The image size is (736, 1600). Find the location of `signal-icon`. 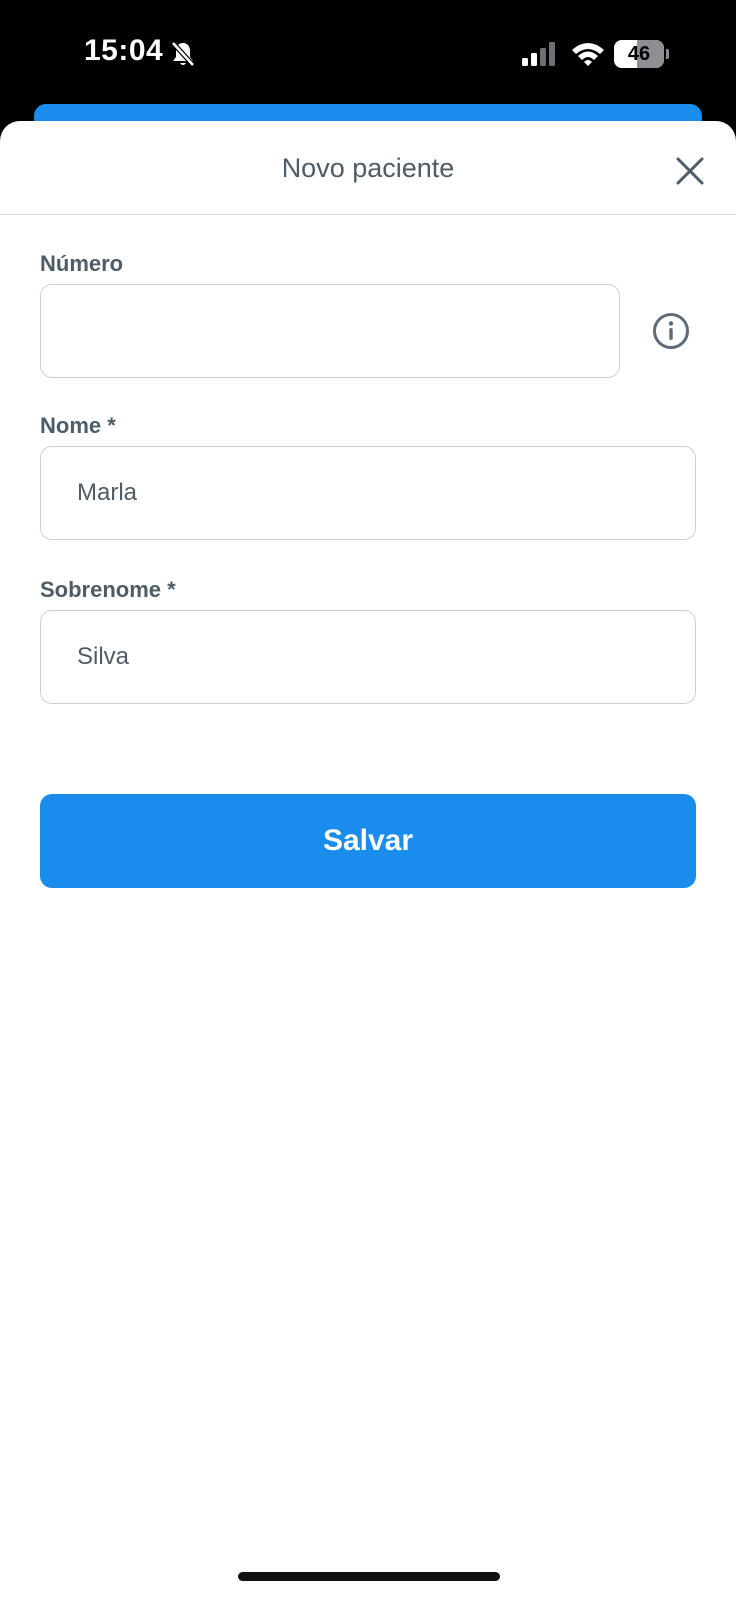

signal-icon is located at coordinates (538, 54).